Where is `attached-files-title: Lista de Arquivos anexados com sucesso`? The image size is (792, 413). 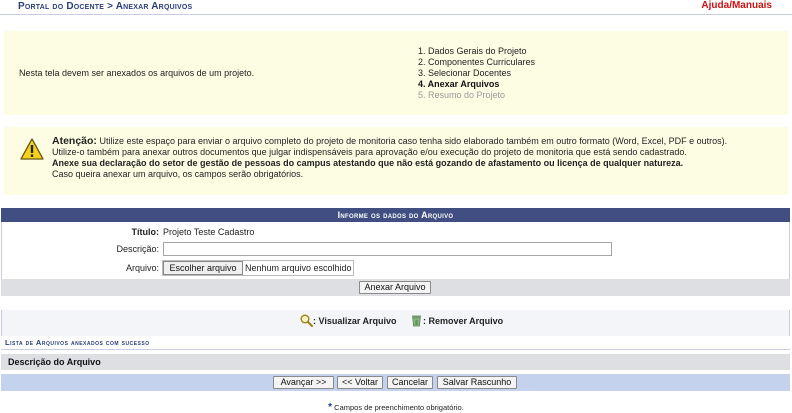
attached-files-title: Lista de Arquivos anexados com sucesso is located at coordinates (77, 342).